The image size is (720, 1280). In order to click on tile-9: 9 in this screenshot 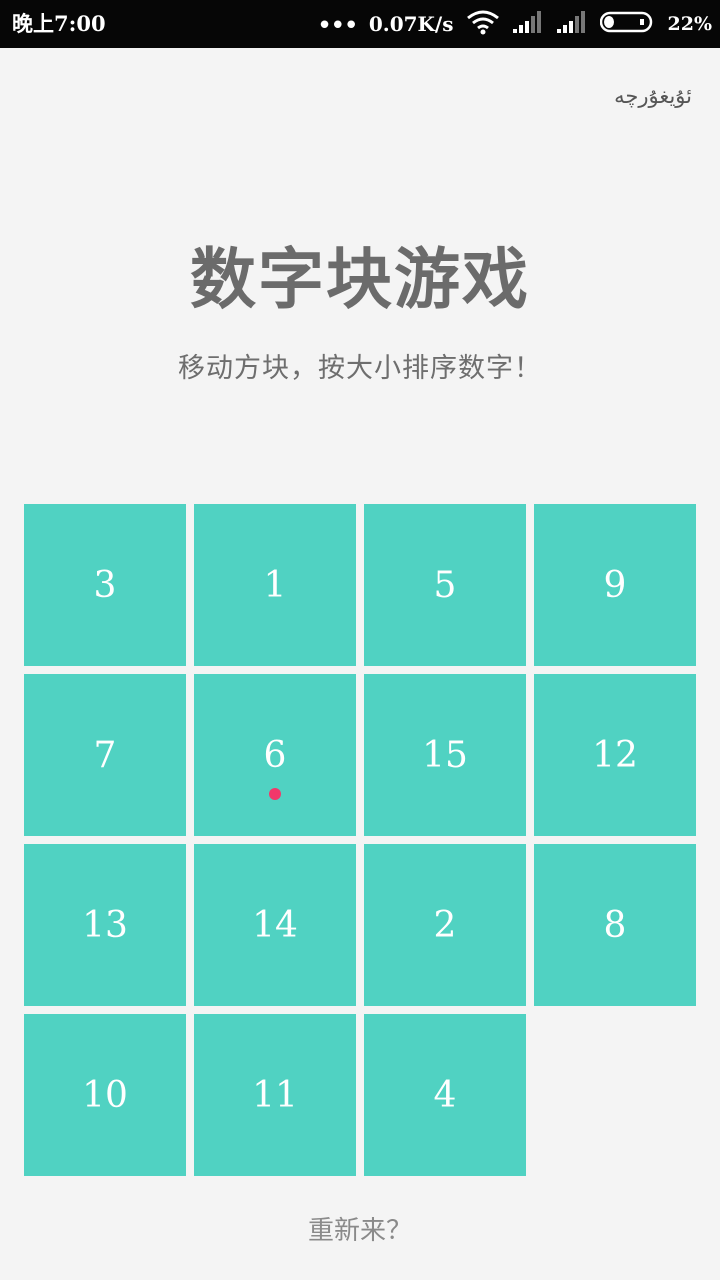, I will do `click(615, 585)`.